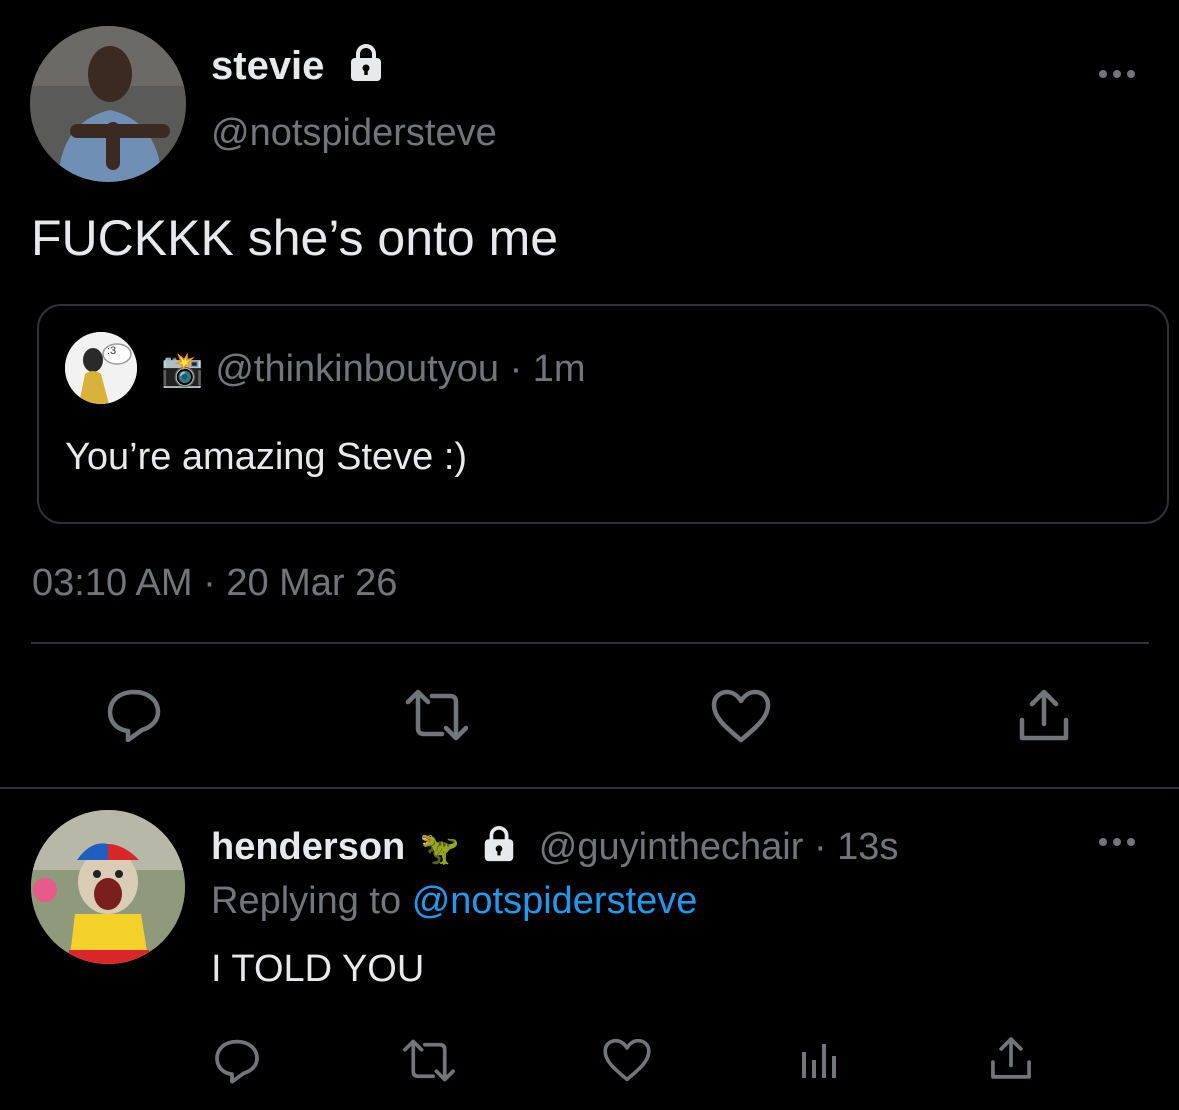  What do you see at coordinates (555, 901) in the screenshot?
I see `replying-to-handle: @notspidersteve` at bounding box center [555, 901].